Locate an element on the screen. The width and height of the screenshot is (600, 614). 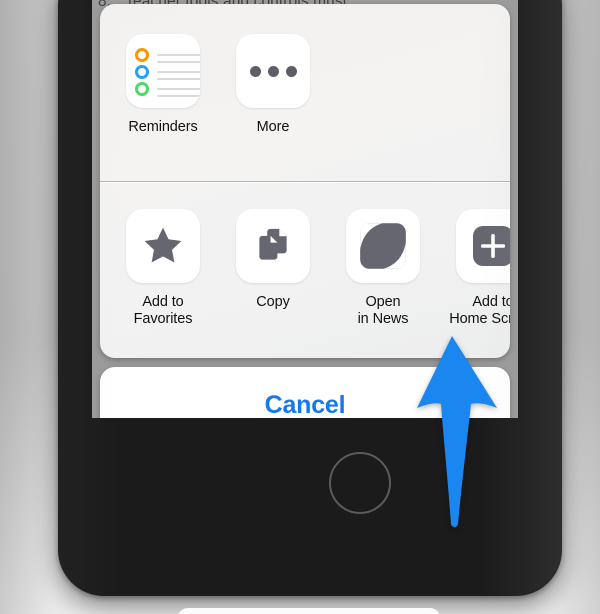
add-to-home-screen-tile is located at coordinates (483, 246).